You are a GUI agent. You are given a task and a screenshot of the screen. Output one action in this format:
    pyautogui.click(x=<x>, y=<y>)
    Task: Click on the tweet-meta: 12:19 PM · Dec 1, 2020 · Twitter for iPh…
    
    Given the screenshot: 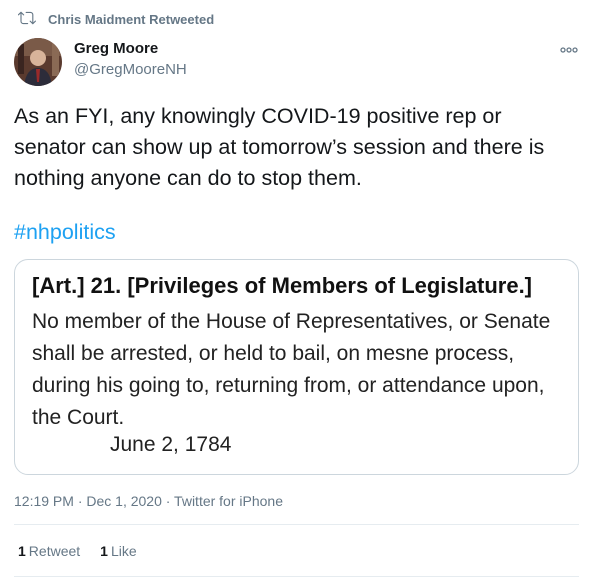 What is the action you would take?
    pyautogui.click(x=148, y=501)
    